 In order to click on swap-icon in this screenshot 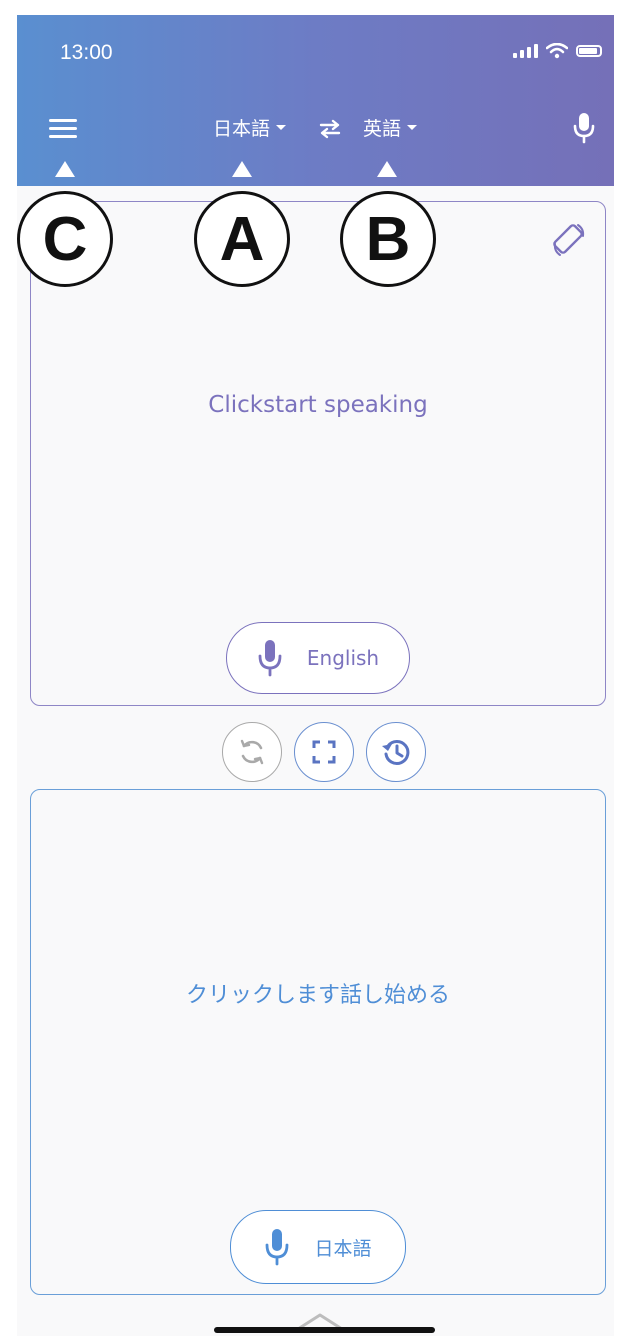, I will do `click(330, 129)`.